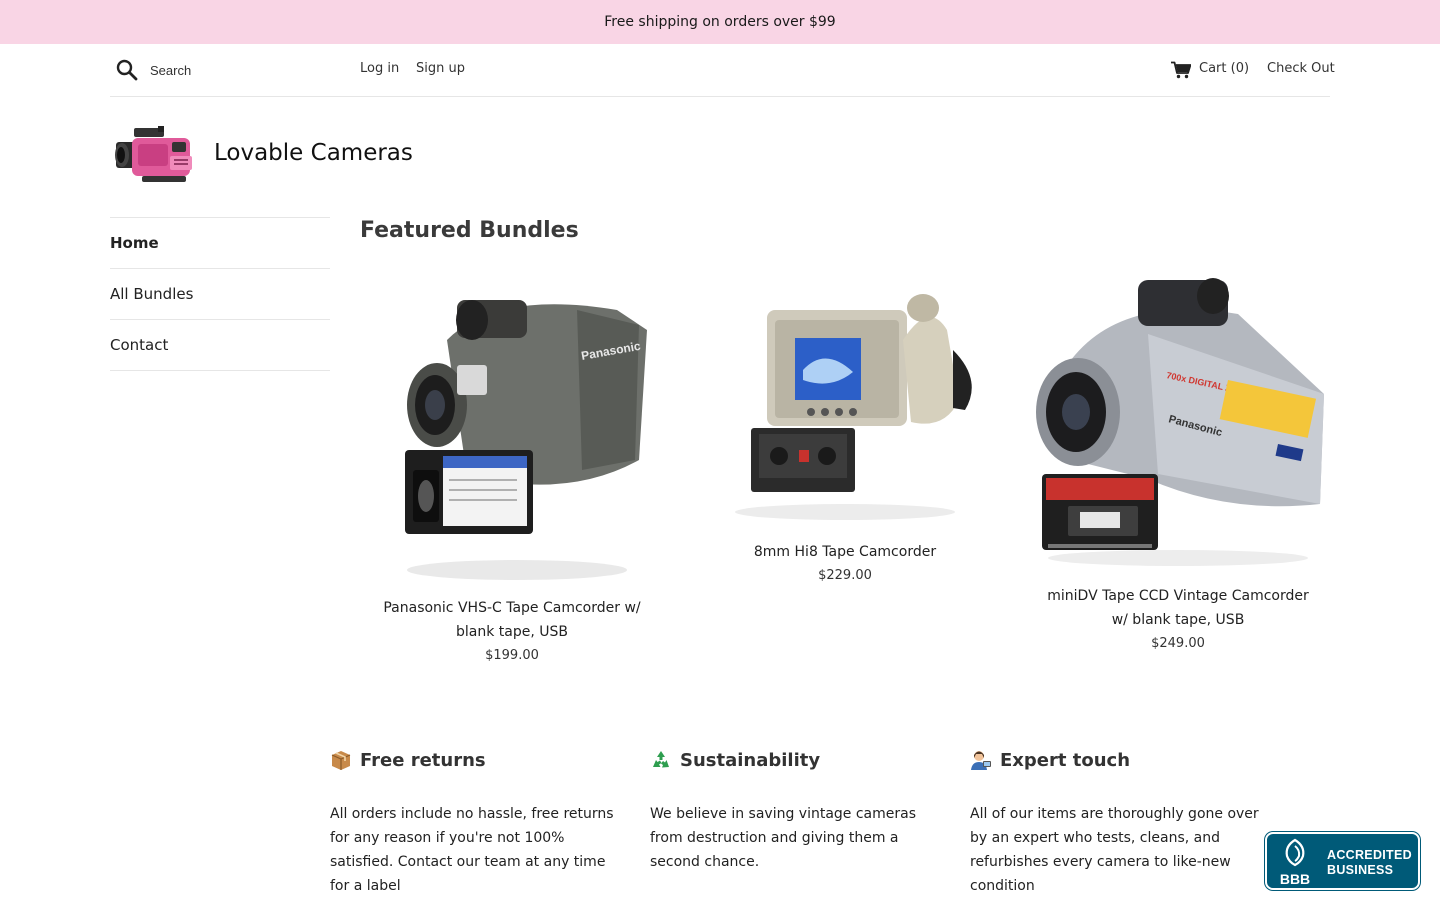 The height and width of the screenshot is (900, 1440). I want to click on product-price: $249.00, so click(1178, 643).